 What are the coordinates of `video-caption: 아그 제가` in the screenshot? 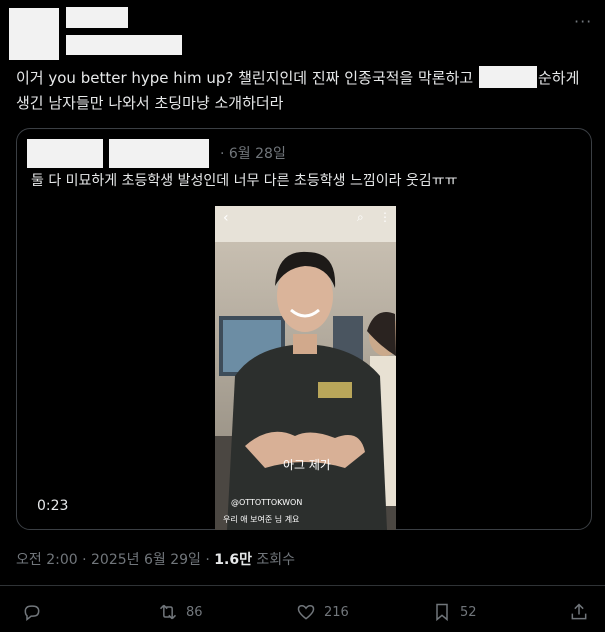 It's located at (307, 465).